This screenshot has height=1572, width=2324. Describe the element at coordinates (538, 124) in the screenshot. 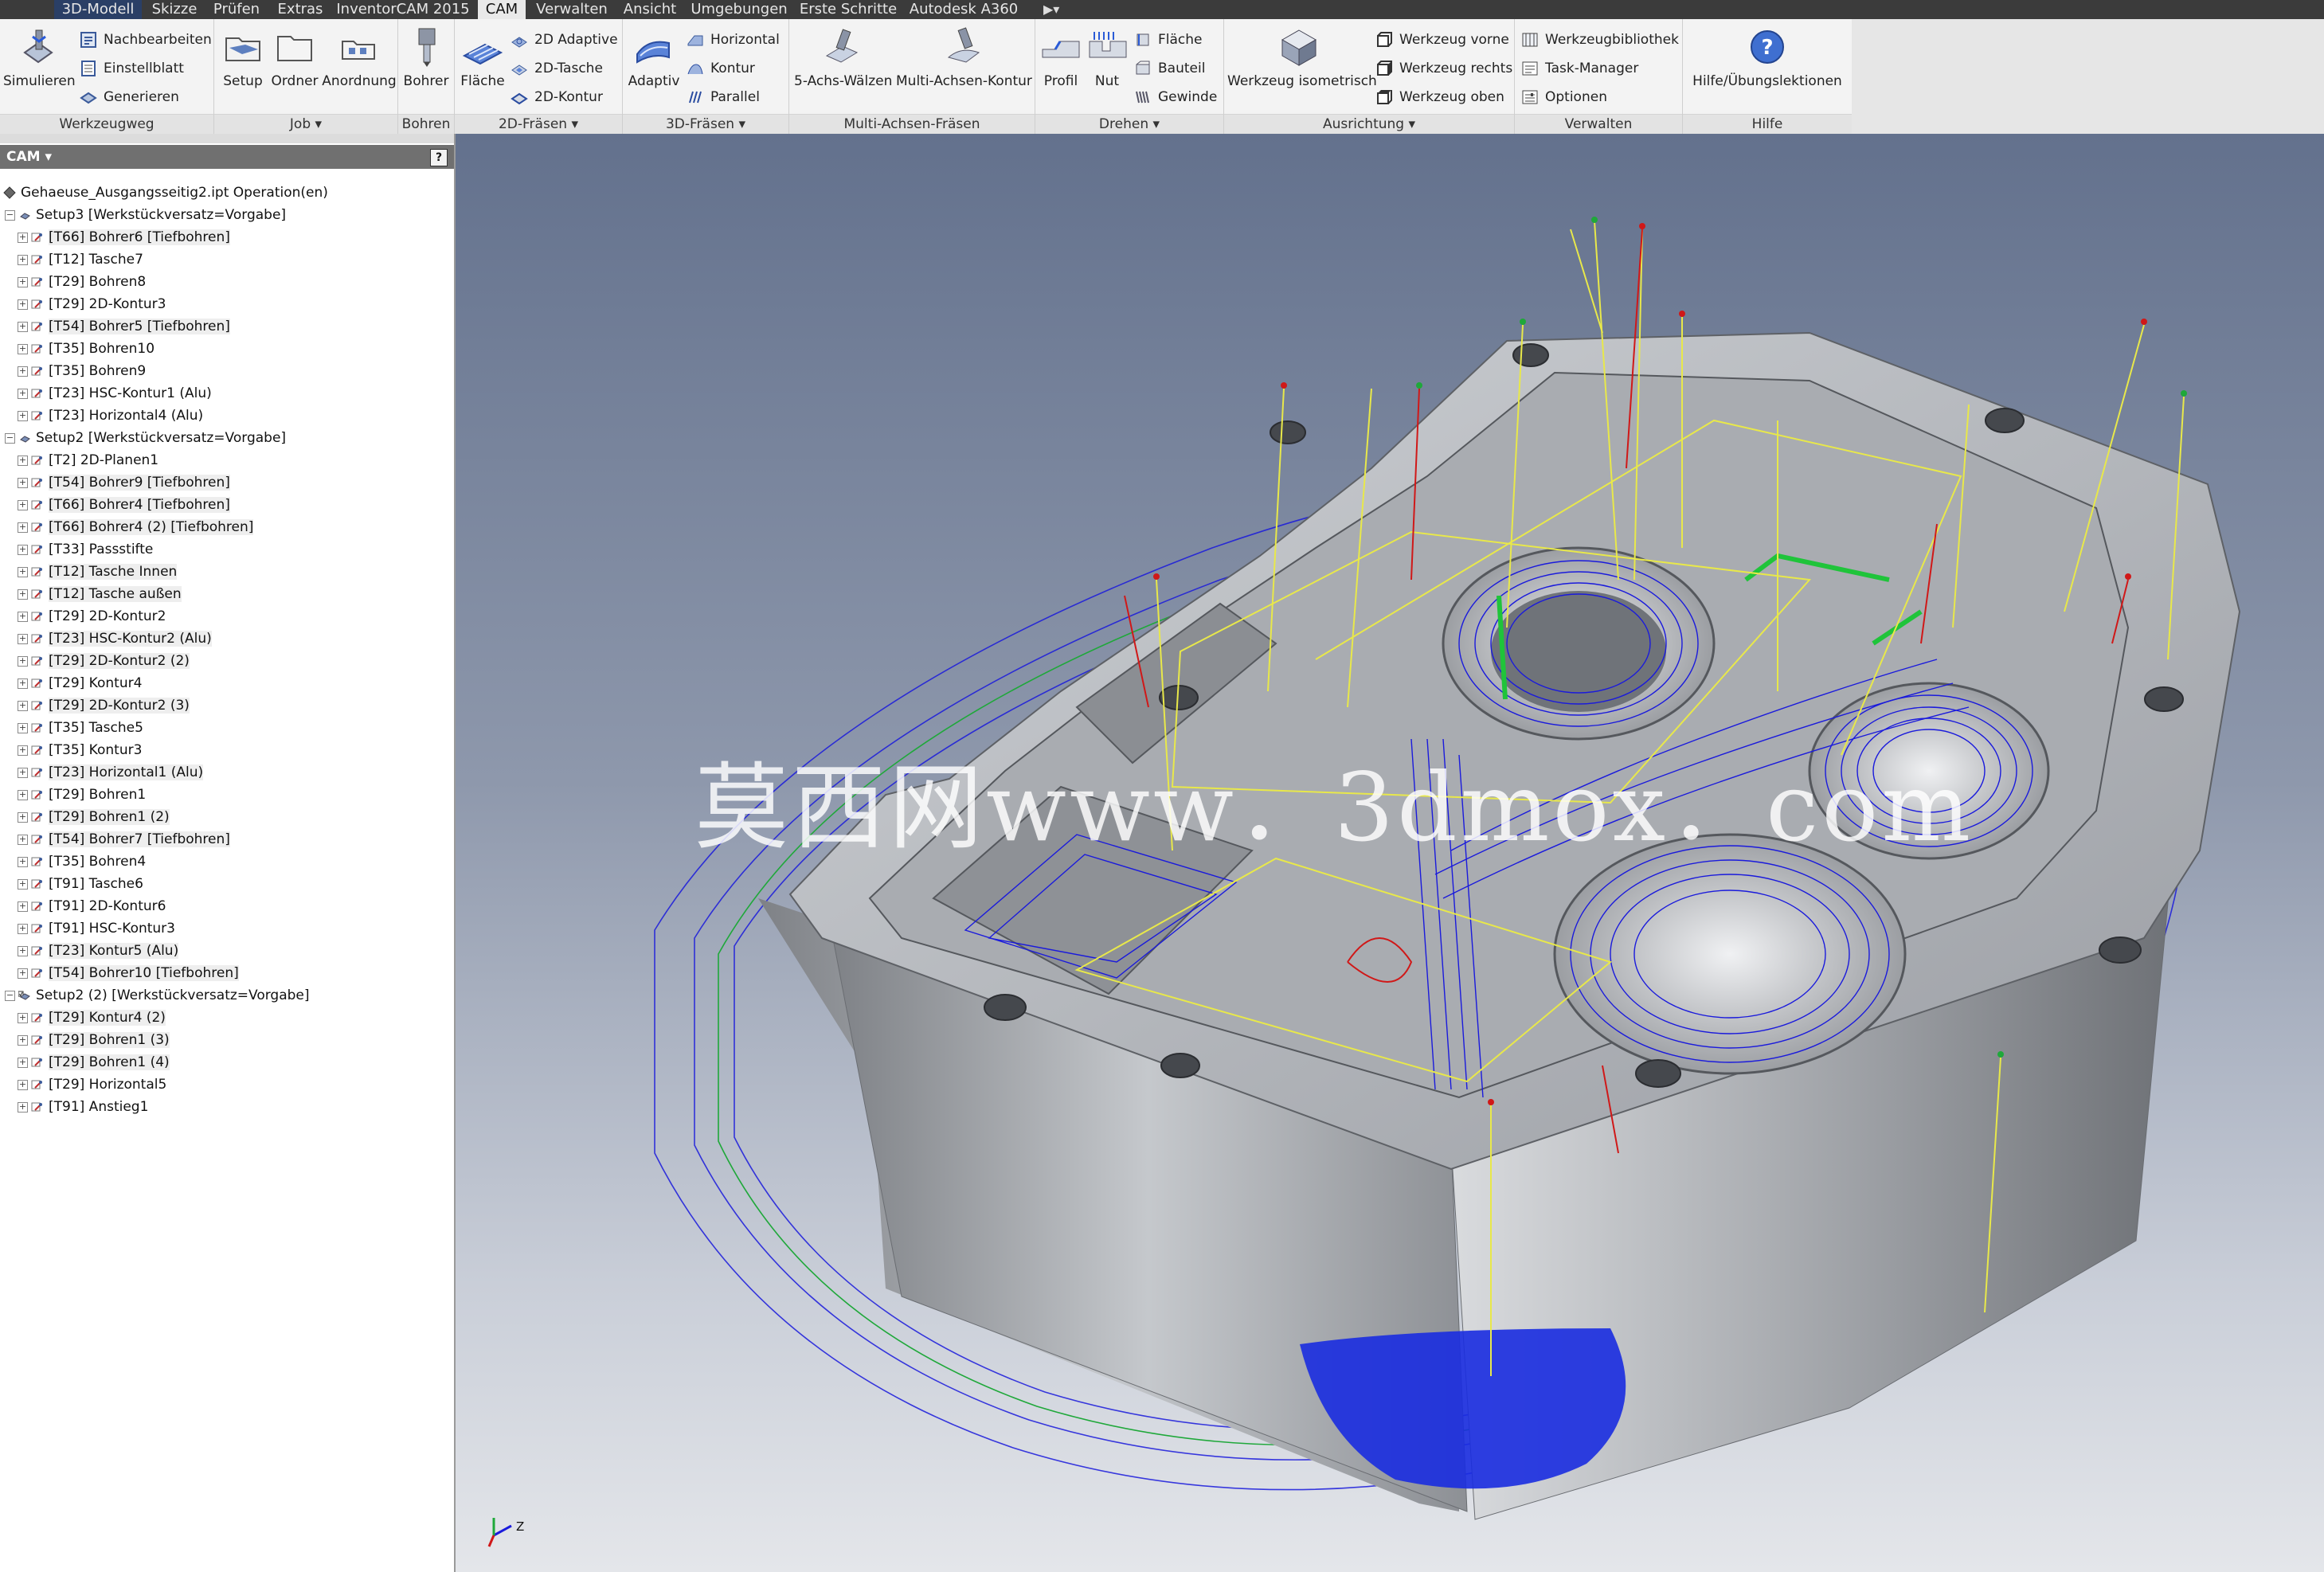

I see `panel-title-2d-fraesen: 2D-Fräsen ▾` at that location.